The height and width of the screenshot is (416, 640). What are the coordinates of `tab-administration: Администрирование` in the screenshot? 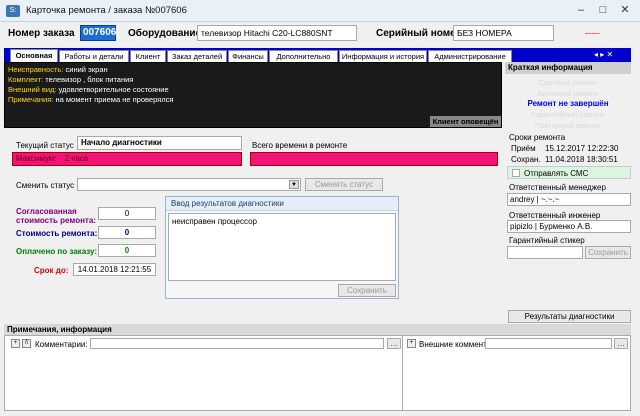 It's located at (470, 56).